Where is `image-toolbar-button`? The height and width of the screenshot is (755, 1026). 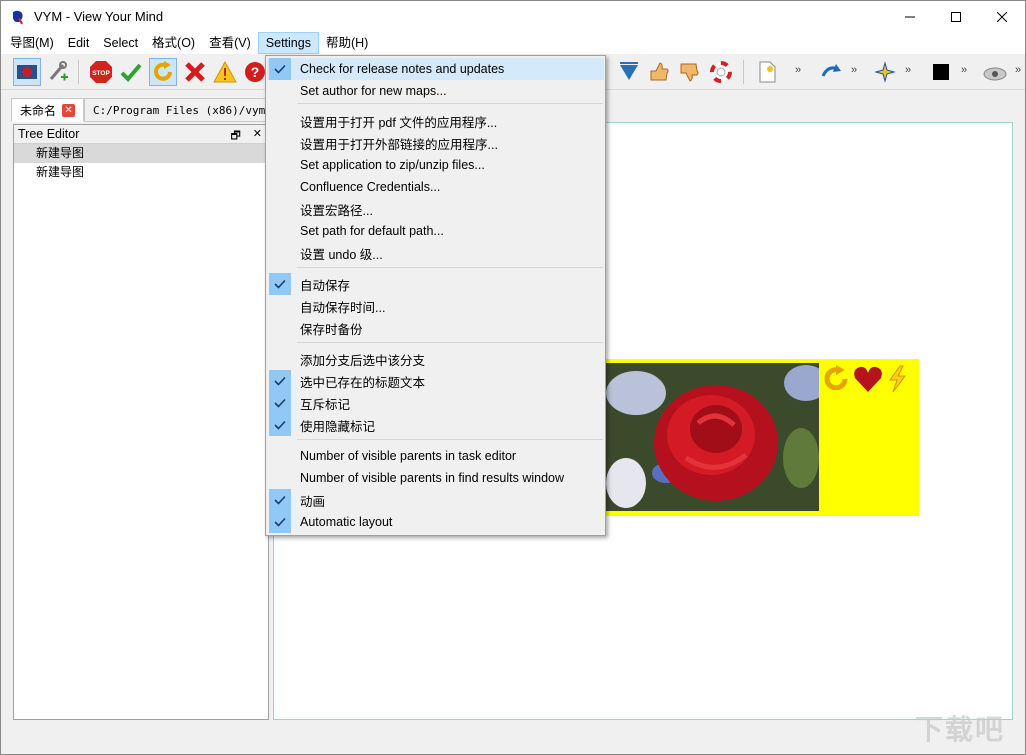
image-toolbar-button is located at coordinates (27, 72).